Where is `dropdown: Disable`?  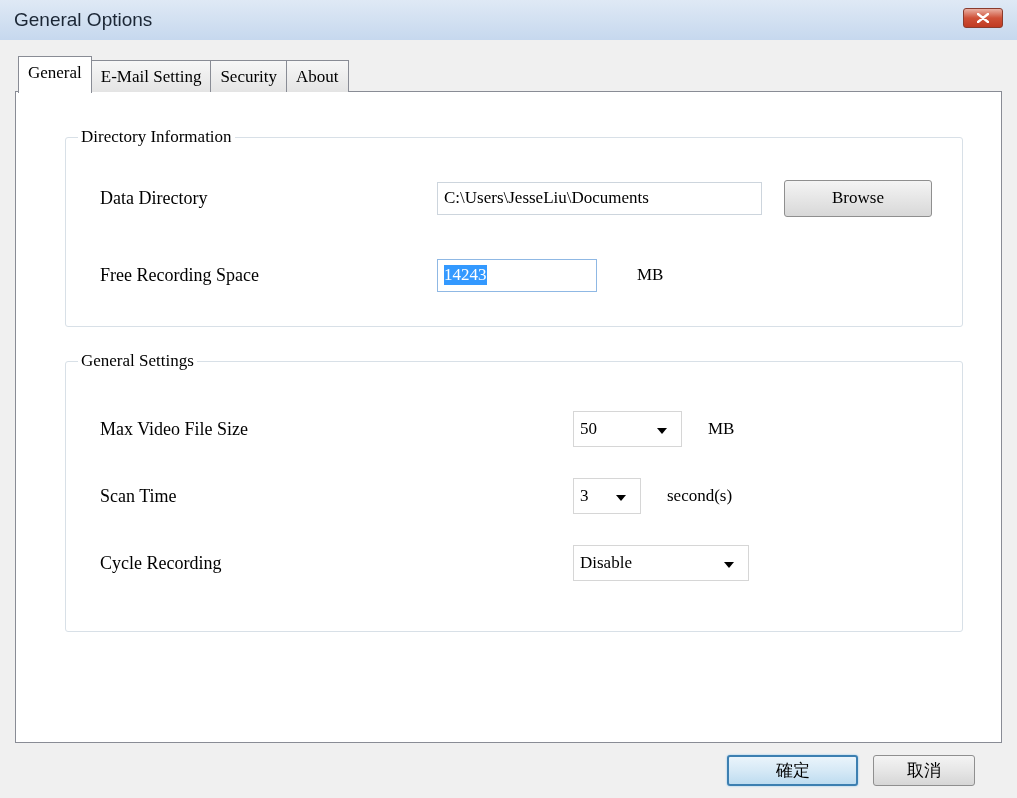 dropdown: Disable is located at coordinates (661, 563).